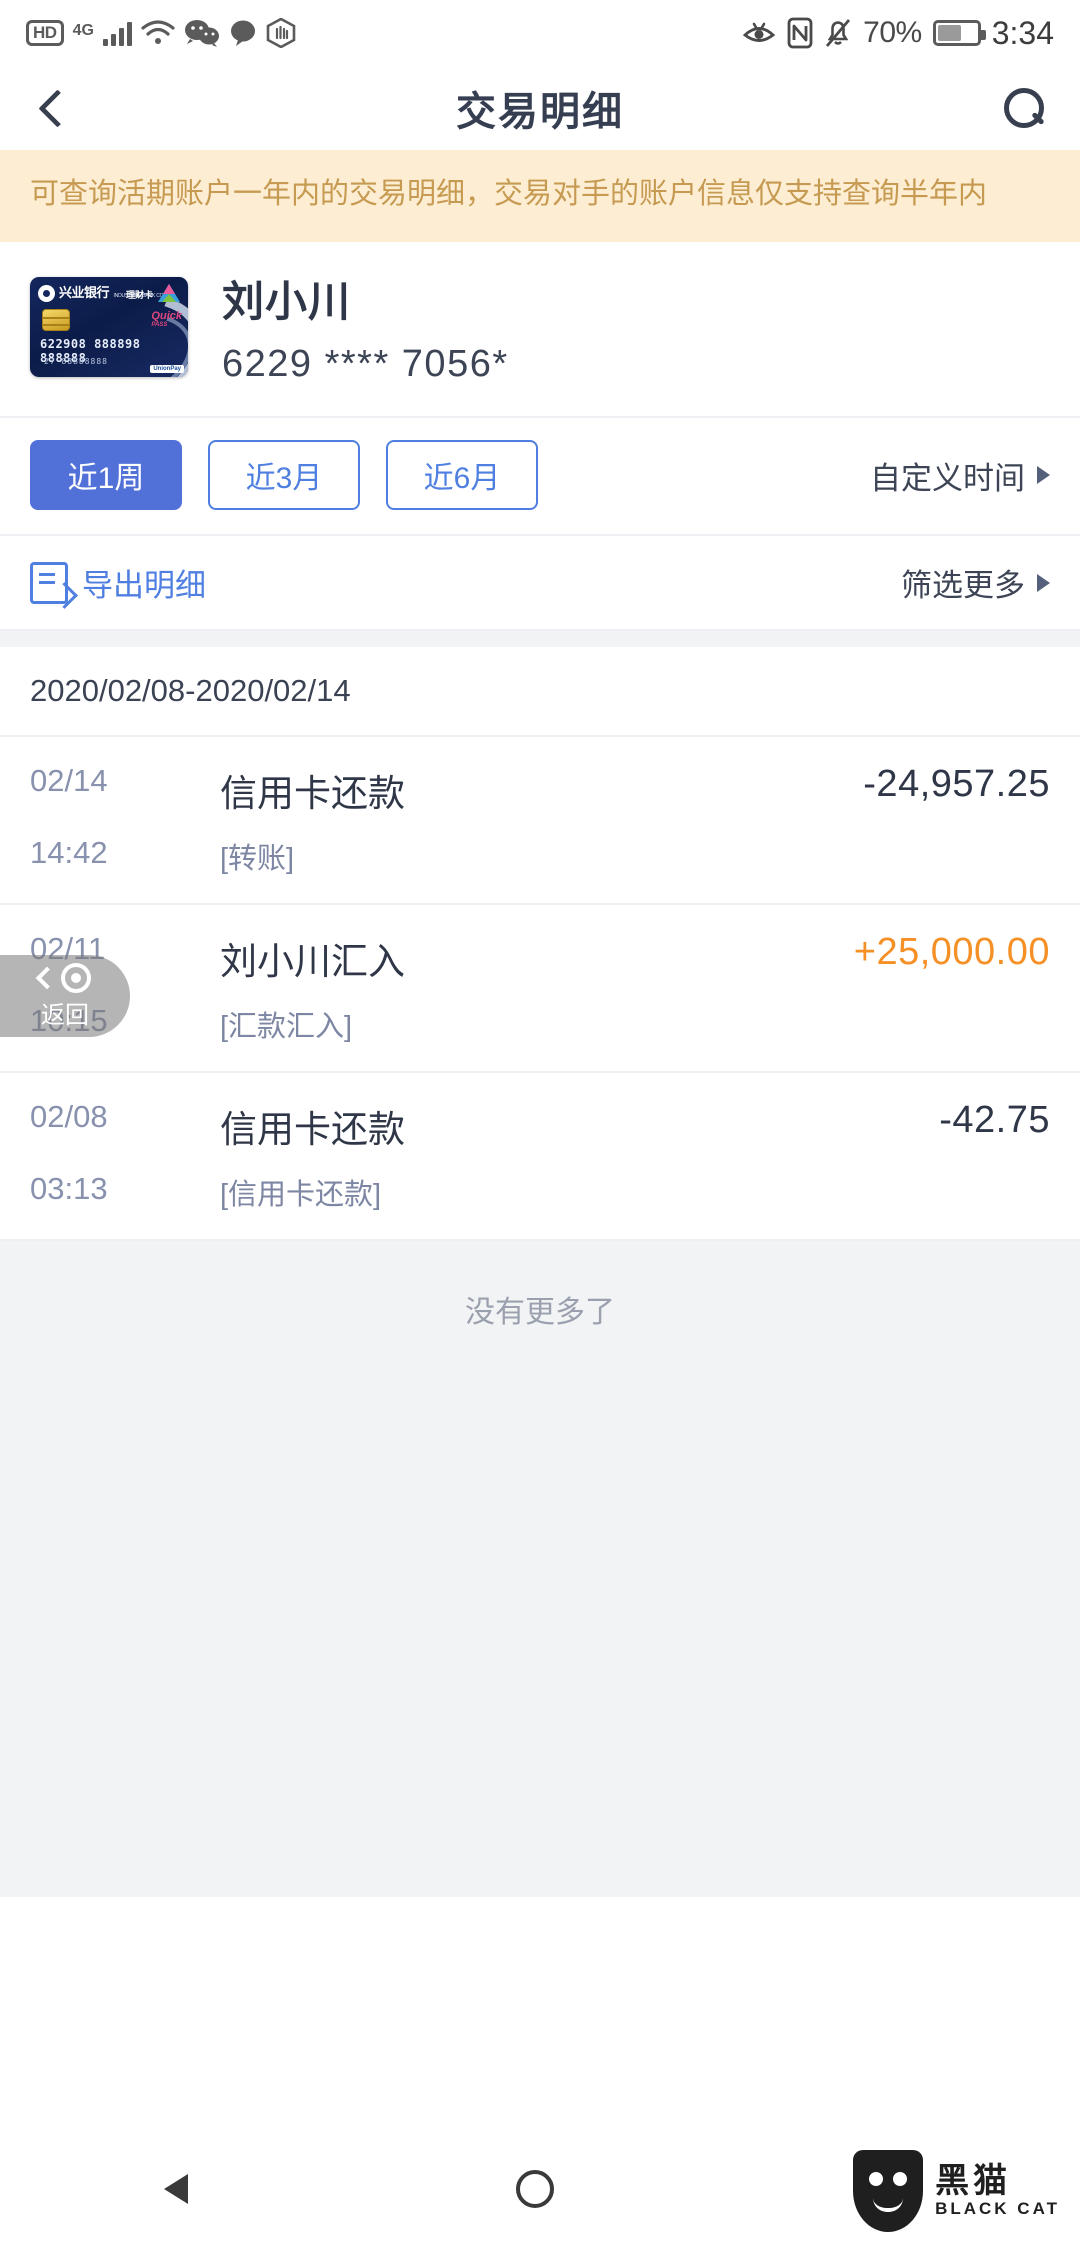 The height and width of the screenshot is (2244, 1080). What do you see at coordinates (951, 952) in the screenshot?
I see `transaction-amount: +25,000.00` at bounding box center [951, 952].